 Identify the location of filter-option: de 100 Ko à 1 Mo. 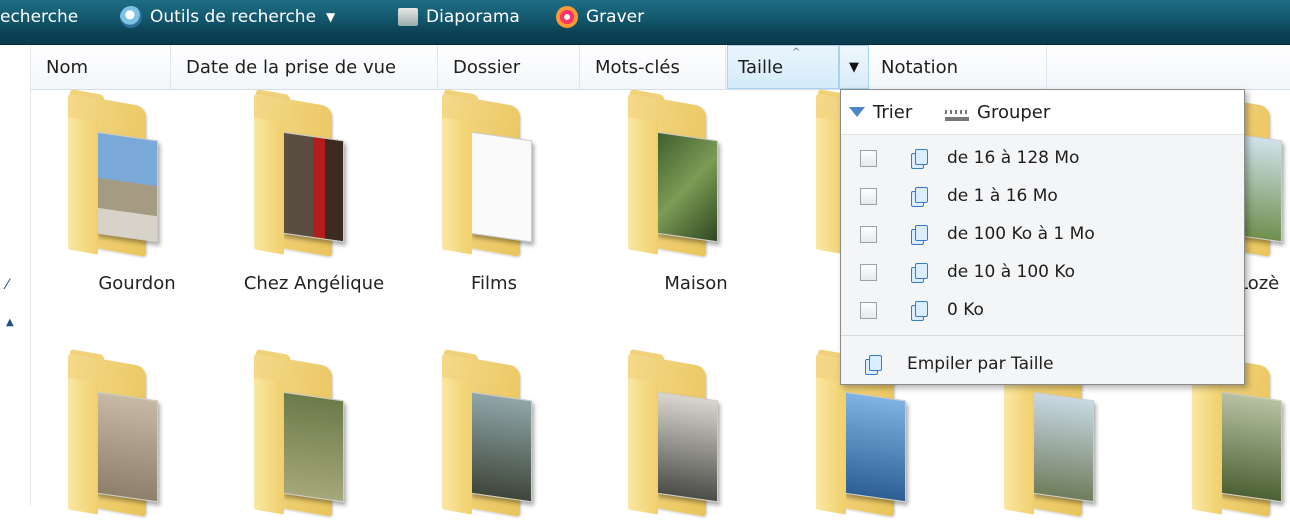
(1042, 234).